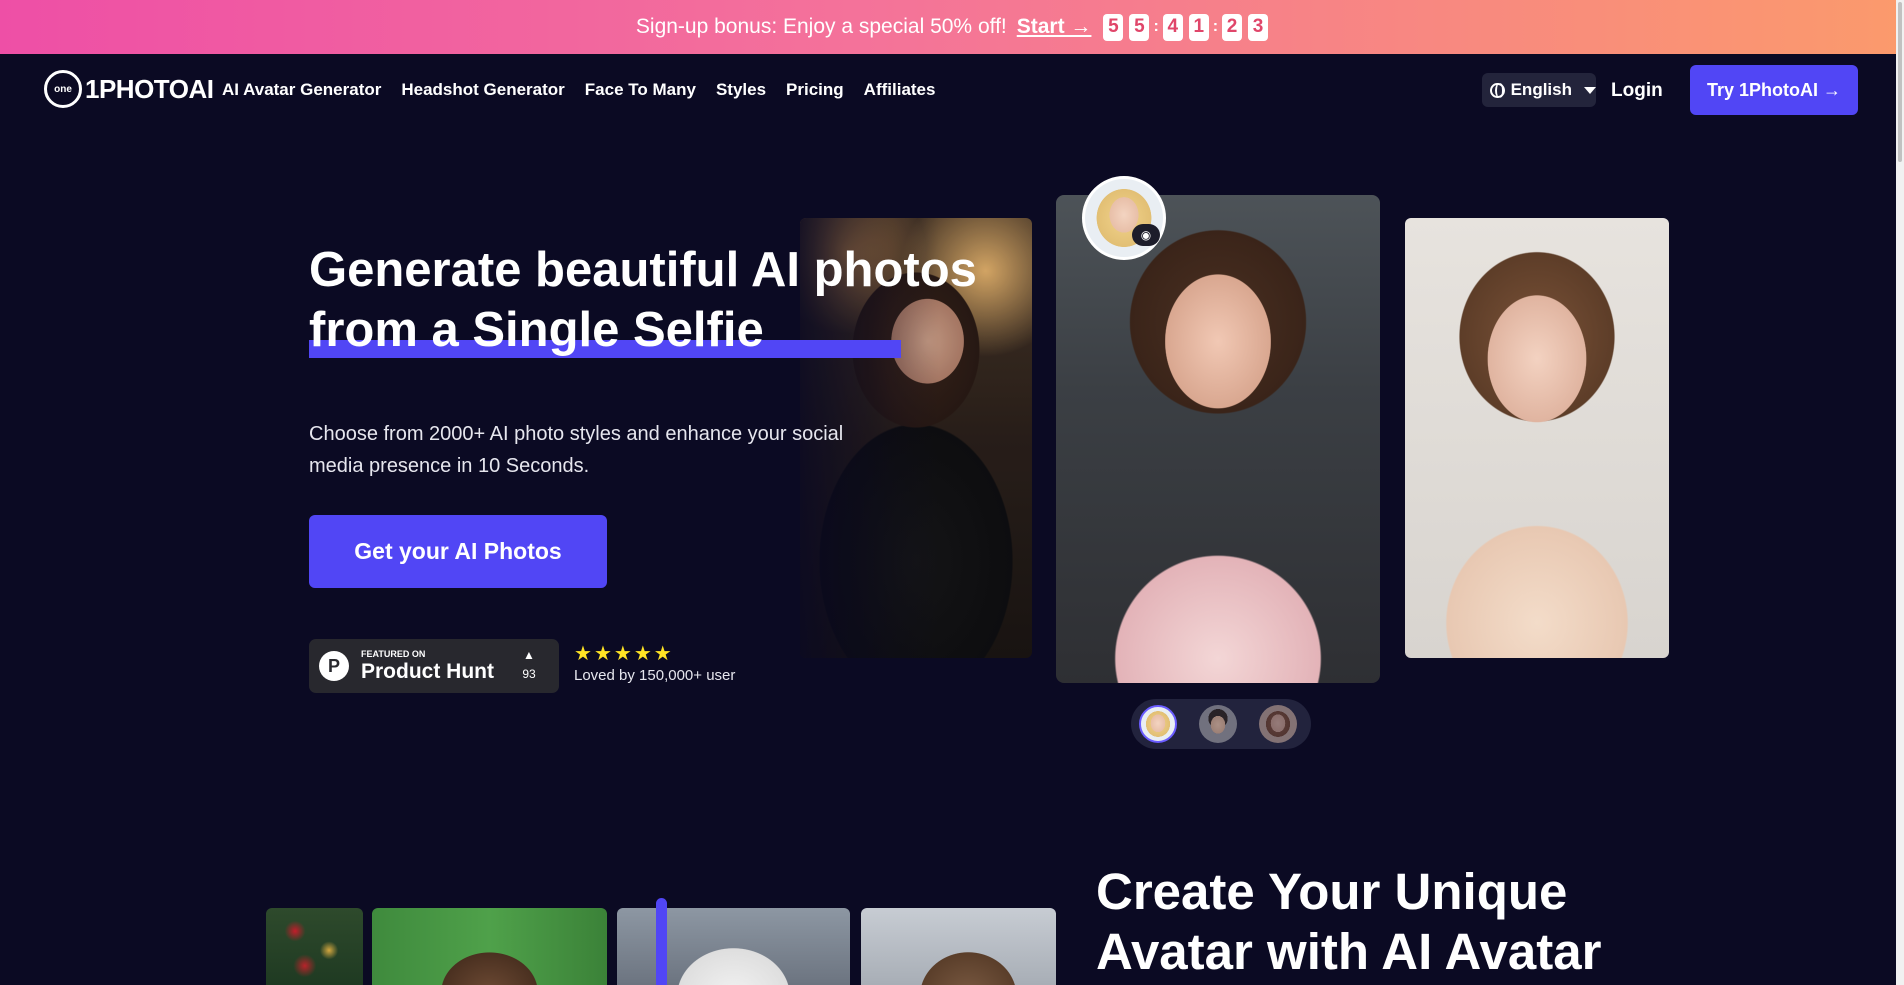  I want to click on try-button: Try 1PhotoAI →, so click(1774, 90).